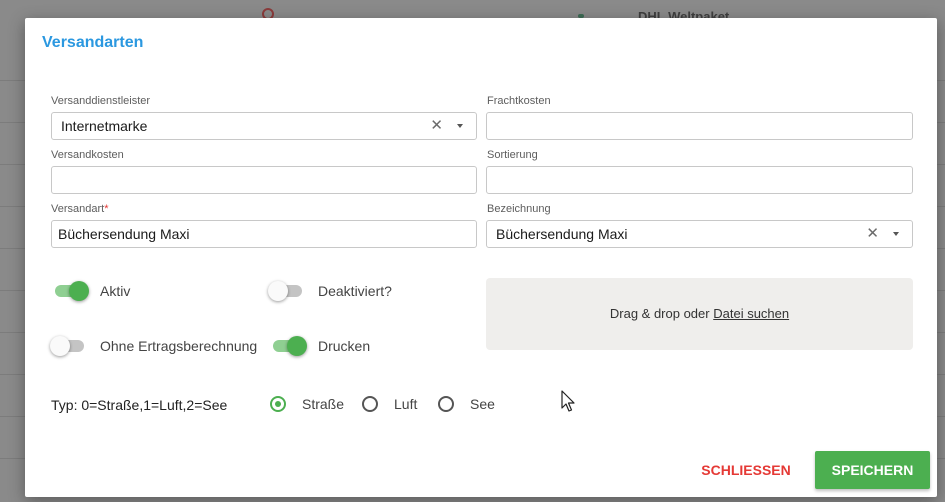 Image resolution: width=945 pixels, height=502 pixels. I want to click on sortierung-label: Sortierung, so click(512, 155).